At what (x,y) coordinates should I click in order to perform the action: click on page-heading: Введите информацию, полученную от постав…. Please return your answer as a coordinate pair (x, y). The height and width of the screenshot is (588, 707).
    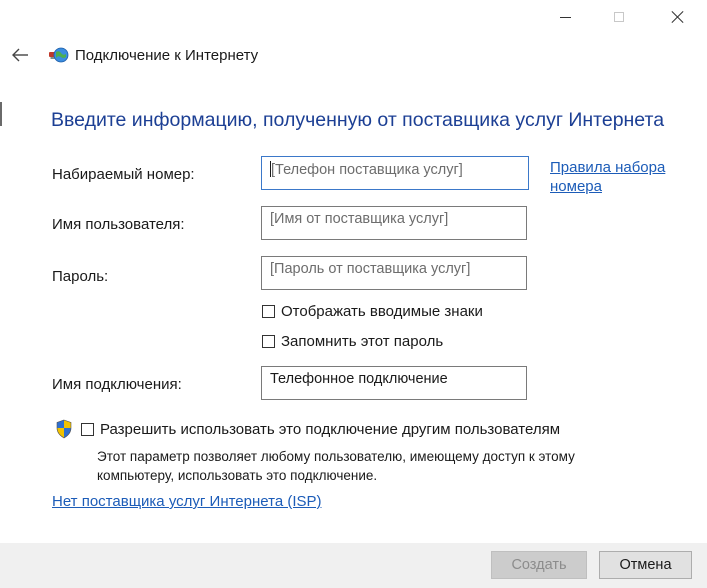
    Looking at the image, I should click on (358, 120).